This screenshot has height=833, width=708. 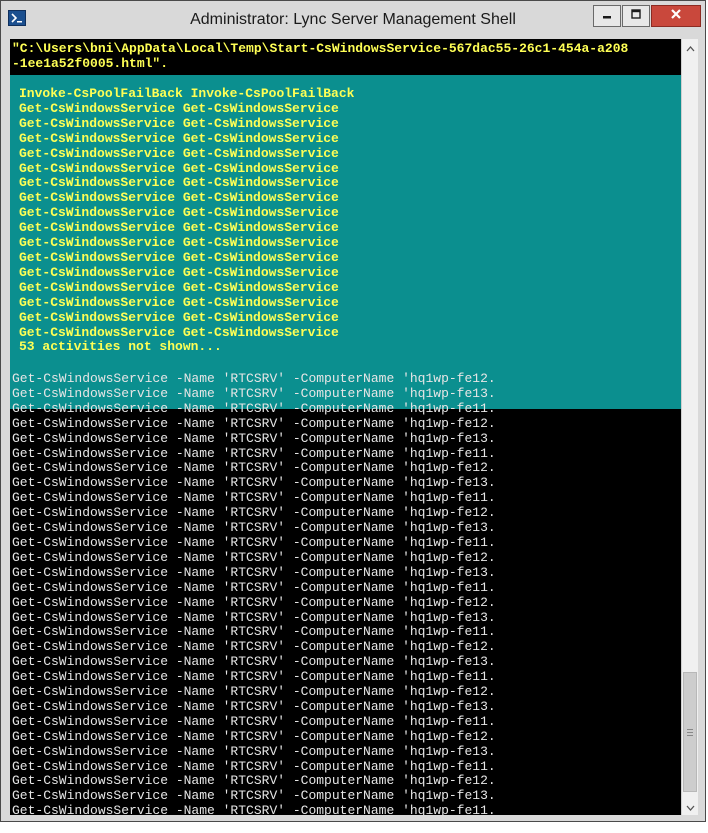 I want to click on maximize-button, so click(x=636, y=16).